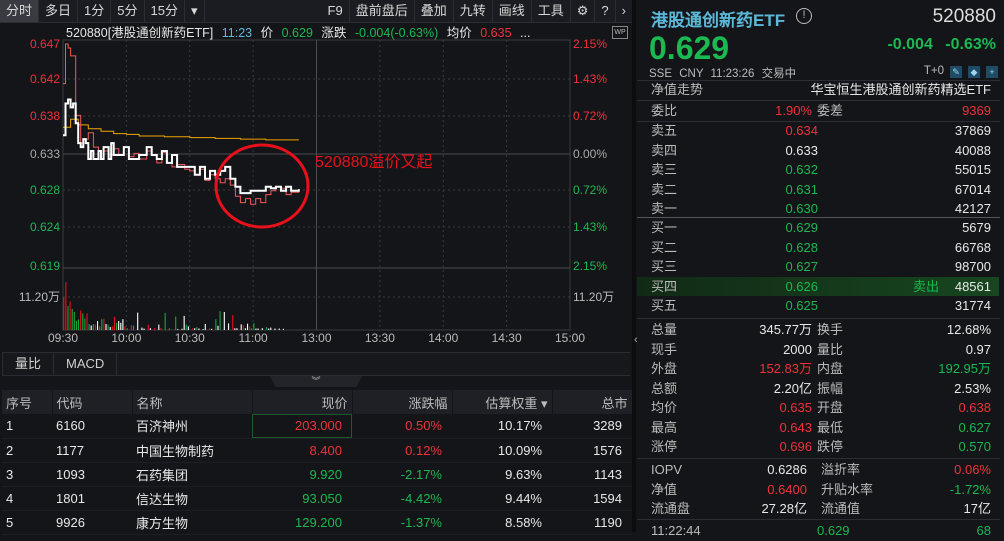 The height and width of the screenshot is (541, 1004). I want to click on stat-value: 0.627, so click(974, 427).